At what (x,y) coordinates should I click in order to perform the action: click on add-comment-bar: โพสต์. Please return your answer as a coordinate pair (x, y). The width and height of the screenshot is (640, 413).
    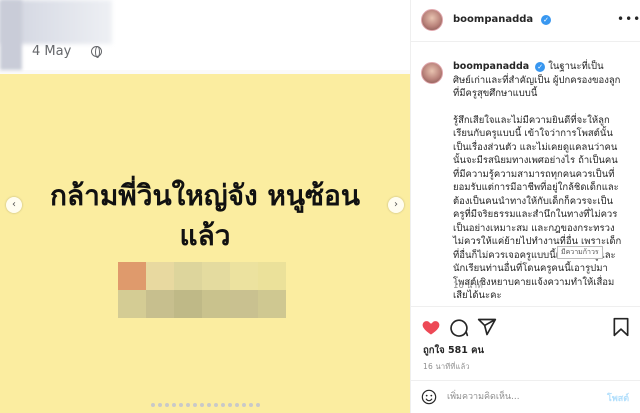
    Looking at the image, I should click on (525, 396).